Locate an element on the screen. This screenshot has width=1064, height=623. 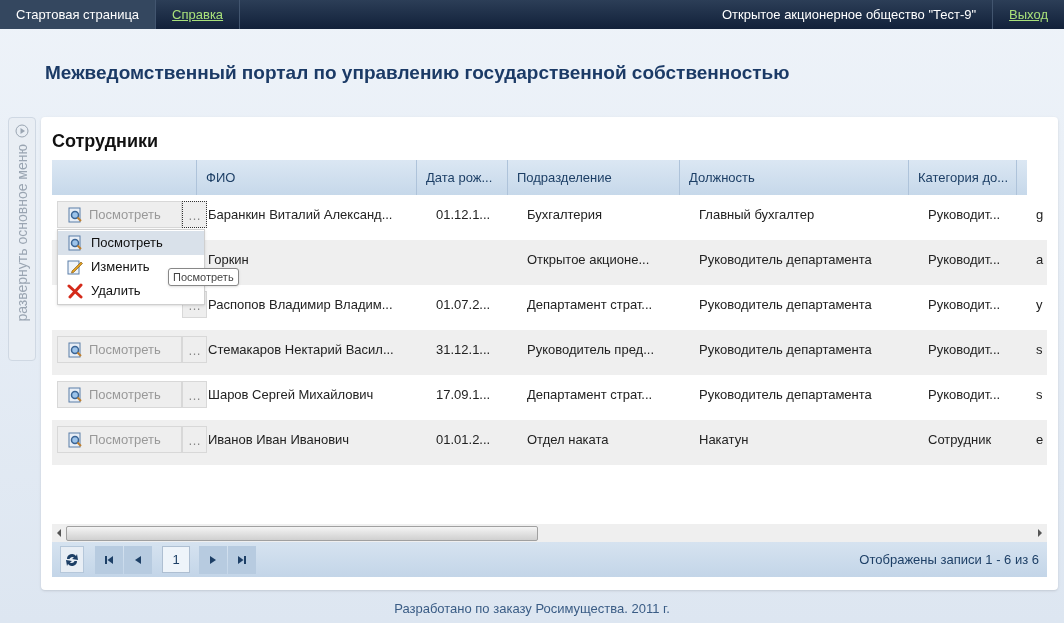
tooltip: Посмотреть is located at coordinates (203, 277).